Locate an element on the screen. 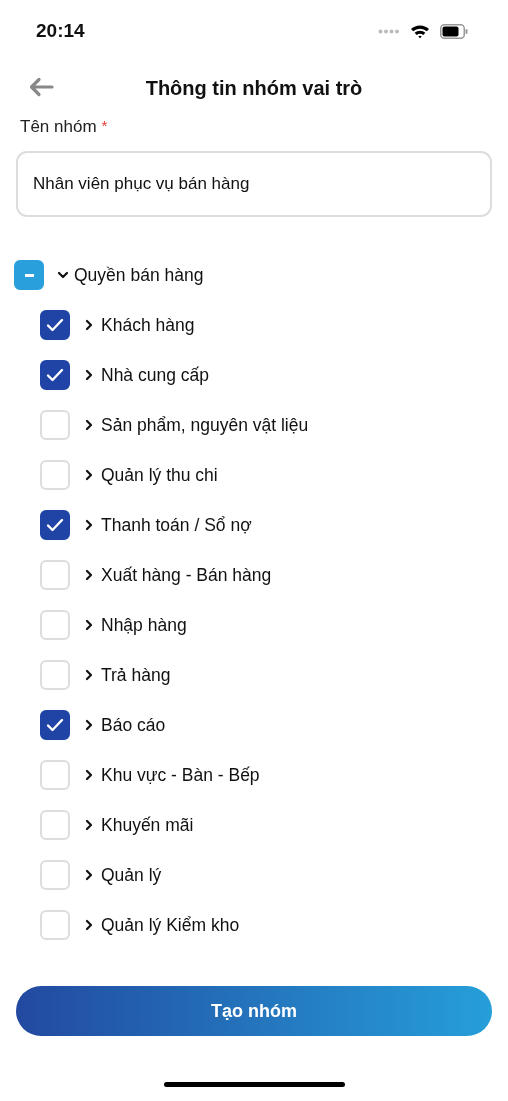 This screenshot has height=1101, width=508. signal-icon is located at coordinates (389, 31).